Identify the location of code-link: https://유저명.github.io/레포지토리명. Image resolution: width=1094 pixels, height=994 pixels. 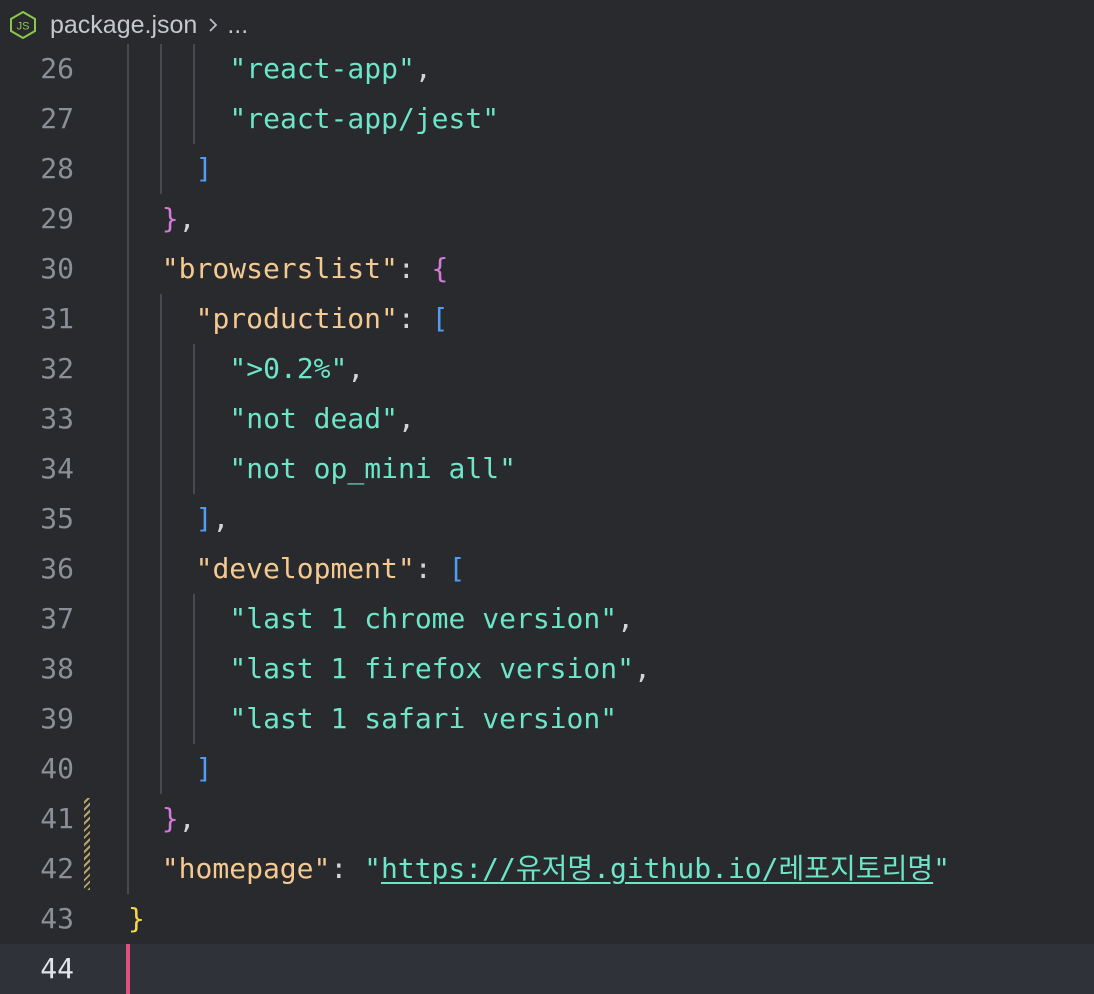
(657, 868).